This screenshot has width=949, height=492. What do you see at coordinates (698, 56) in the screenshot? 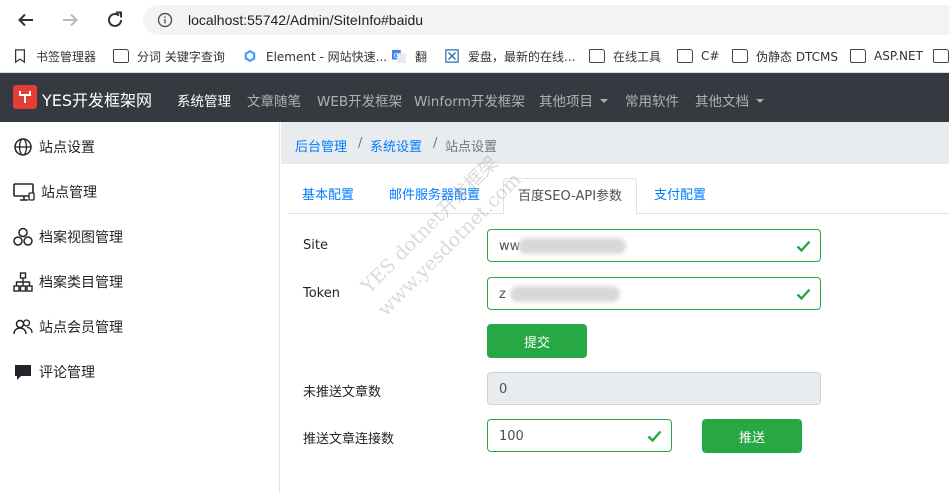
I see `bookmark-item: C#` at bounding box center [698, 56].